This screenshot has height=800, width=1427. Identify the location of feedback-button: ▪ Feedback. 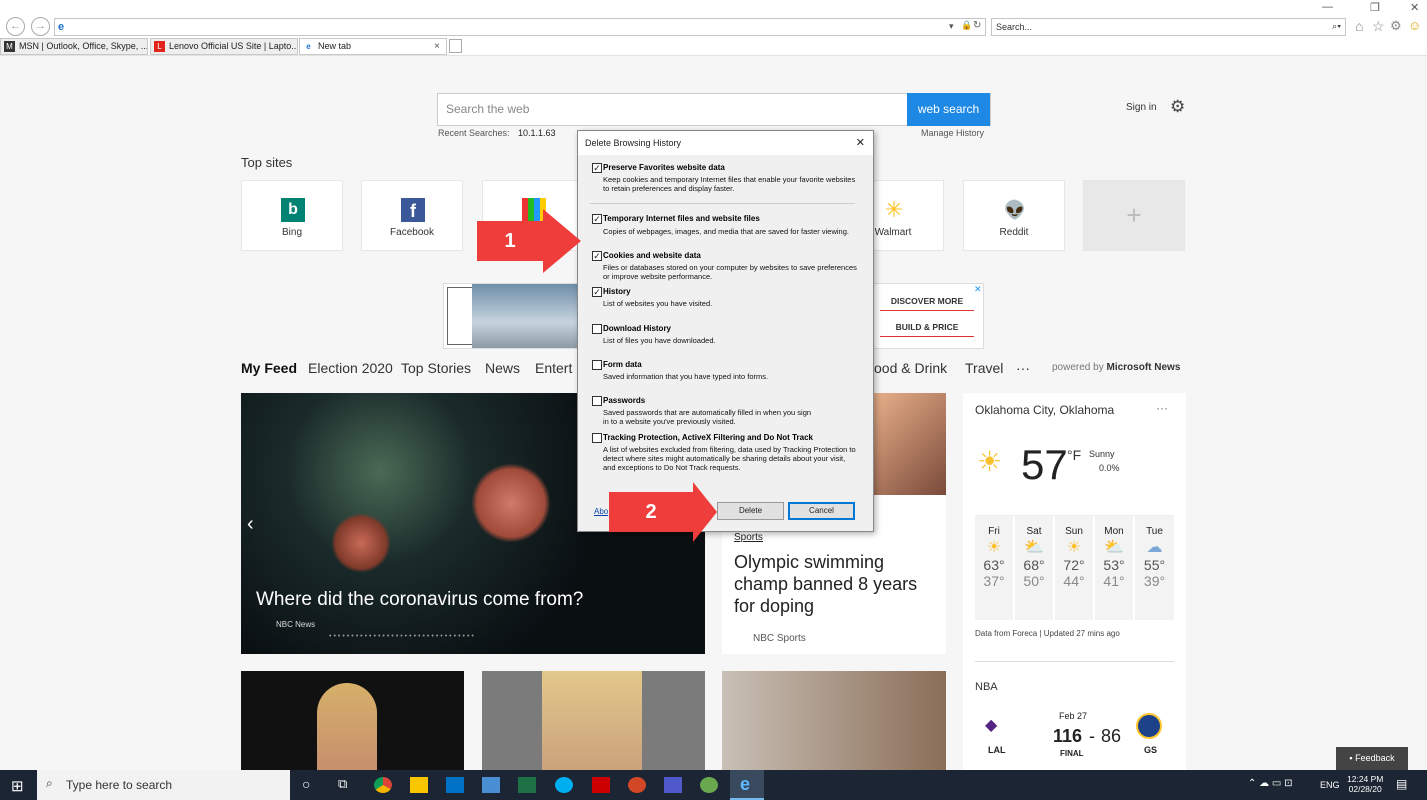
(1372, 758).